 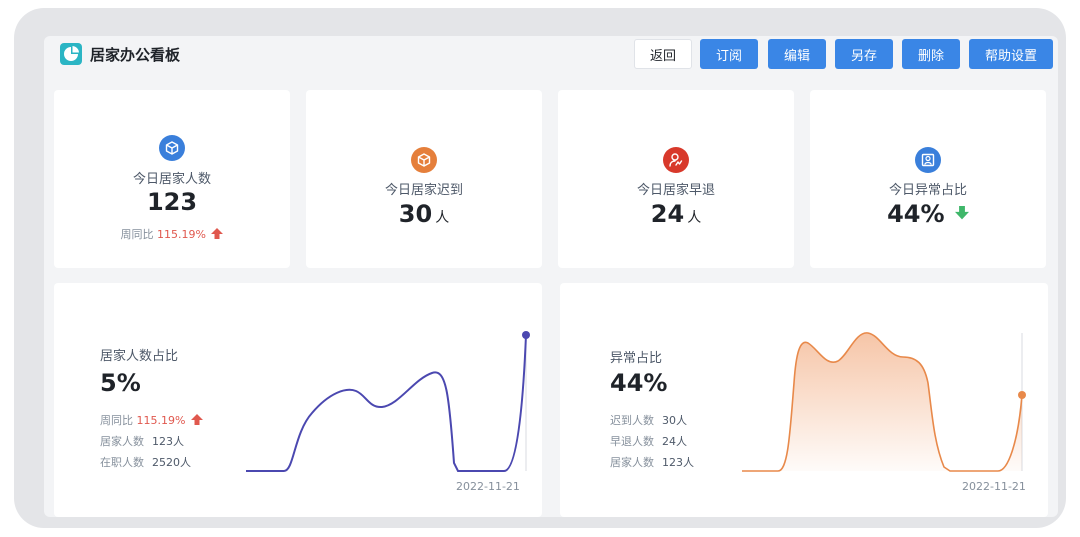 I want to click on help-settings-button: 帮助设置, so click(x=1011, y=54).